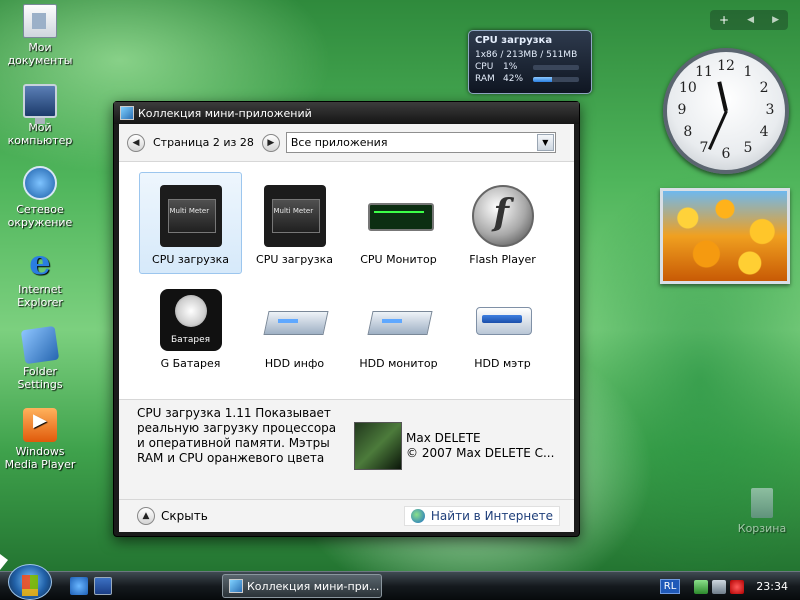  Describe the element at coordinates (40, 296) in the screenshot. I see `desktop-icon-label: Internet Explorer` at that location.